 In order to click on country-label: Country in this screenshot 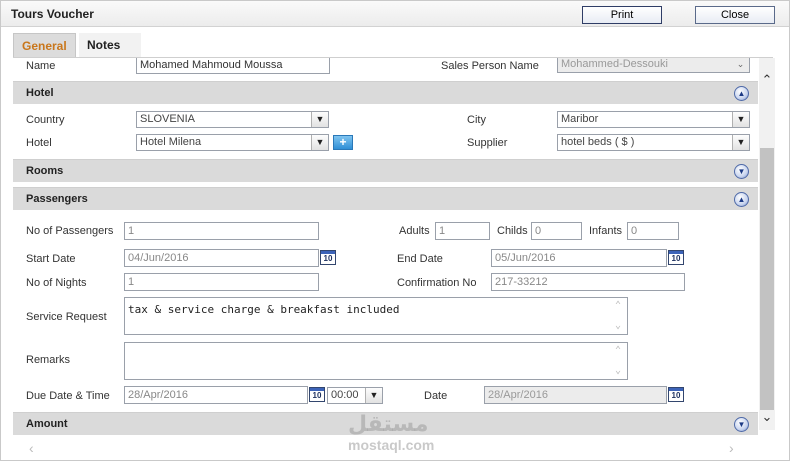, I will do `click(45, 120)`.